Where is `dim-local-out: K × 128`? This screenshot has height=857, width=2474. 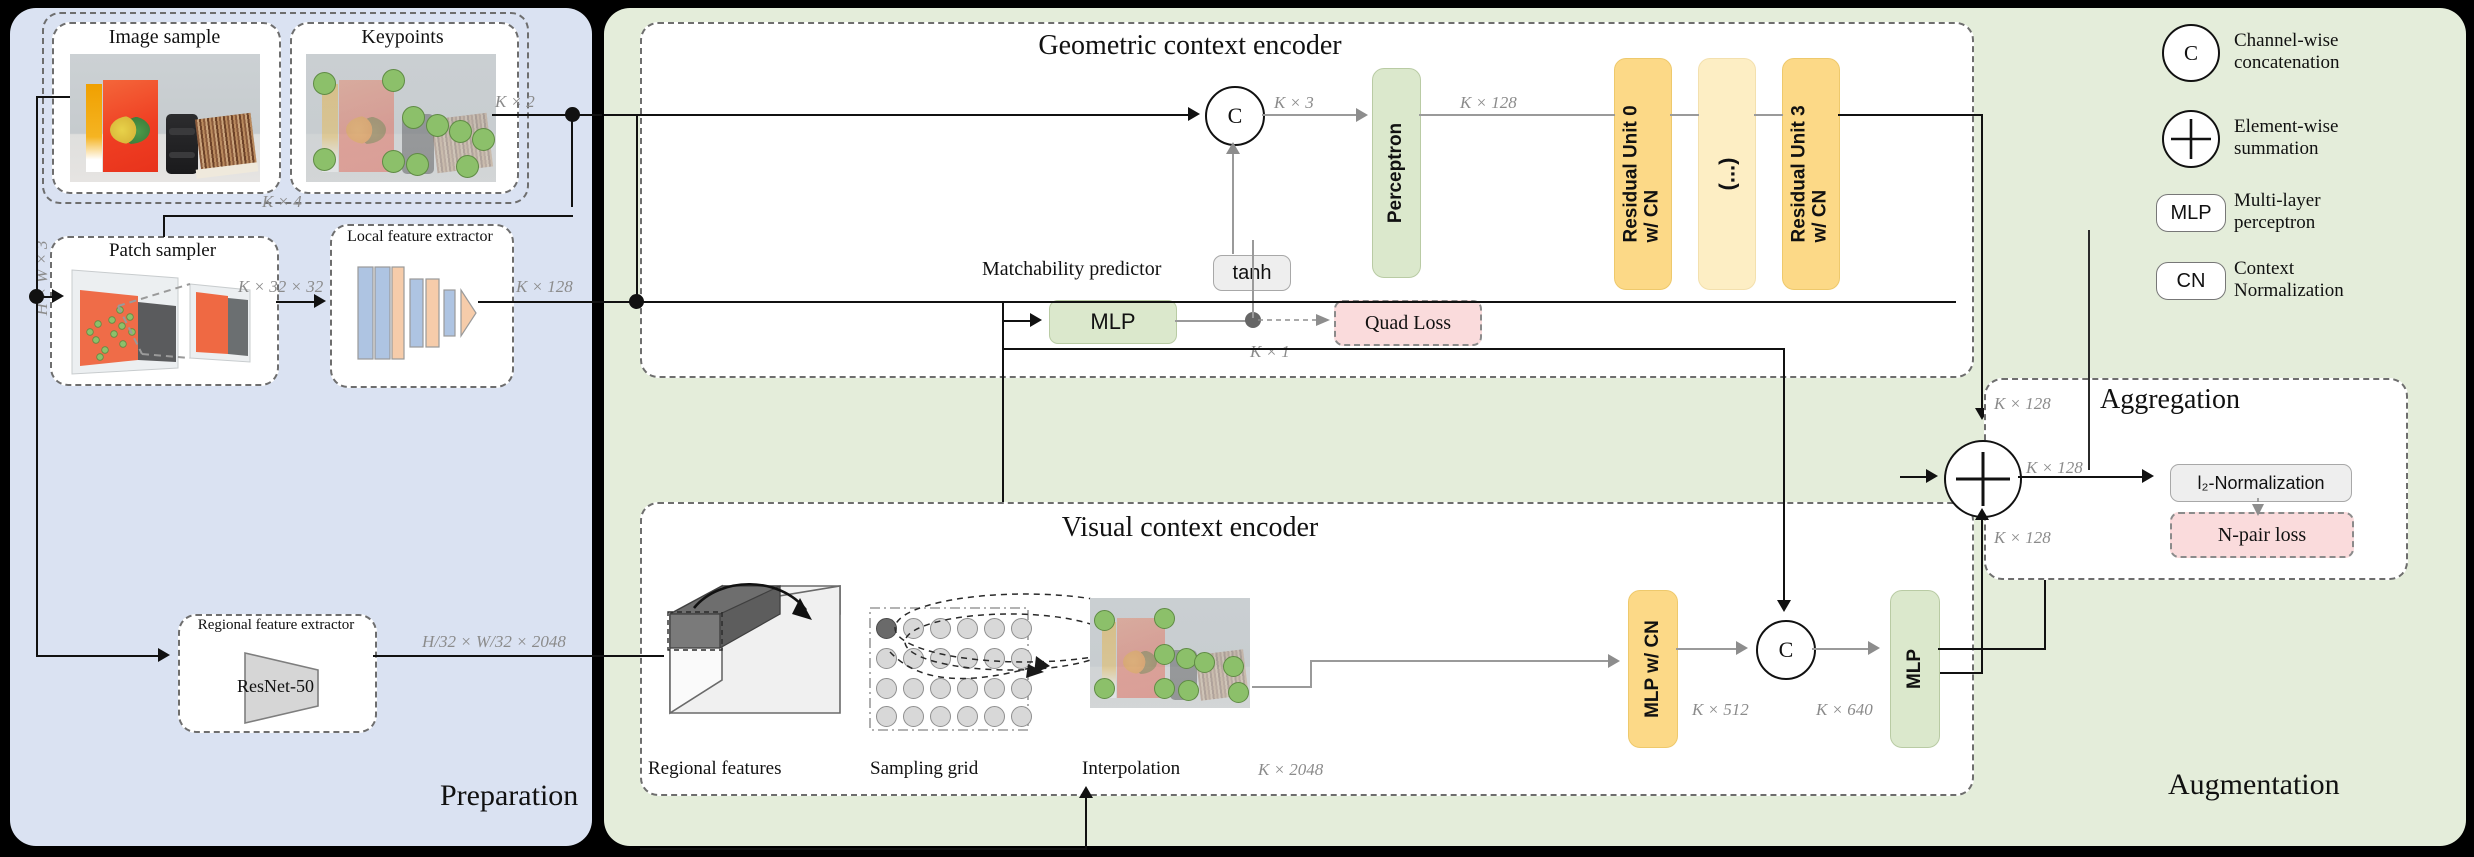 dim-local-out: K × 128 is located at coordinates (544, 286).